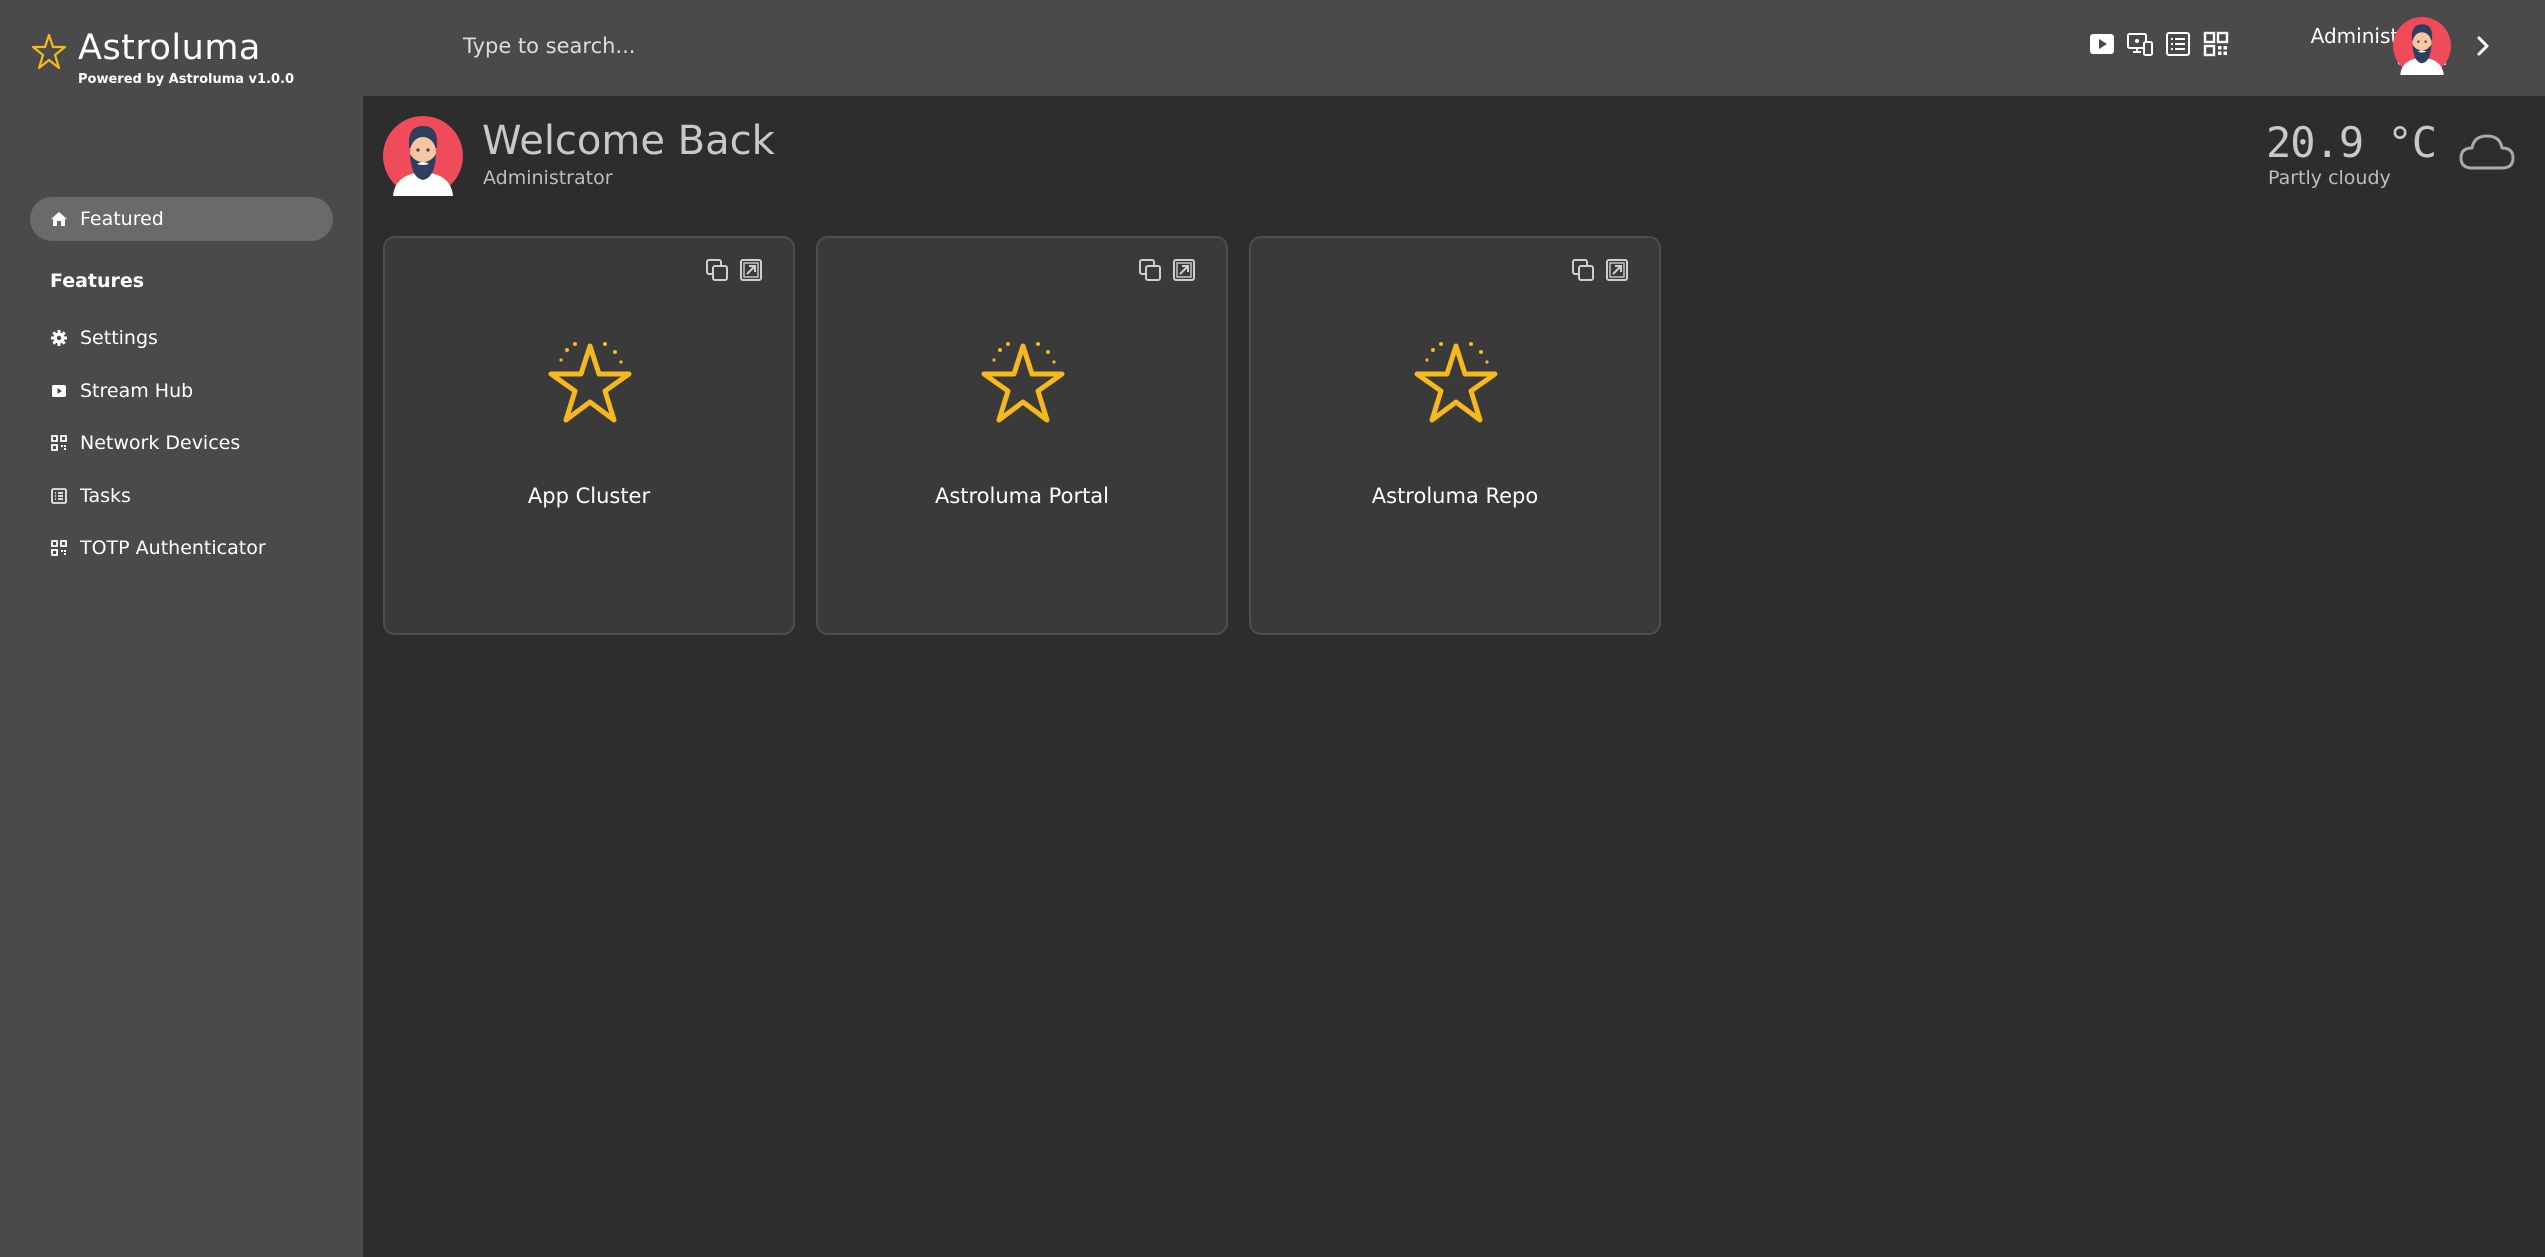 The width and height of the screenshot is (2545, 1257). What do you see at coordinates (169, 48) in the screenshot?
I see `brand-name: Astroluma` at bounding box center [169, 48].